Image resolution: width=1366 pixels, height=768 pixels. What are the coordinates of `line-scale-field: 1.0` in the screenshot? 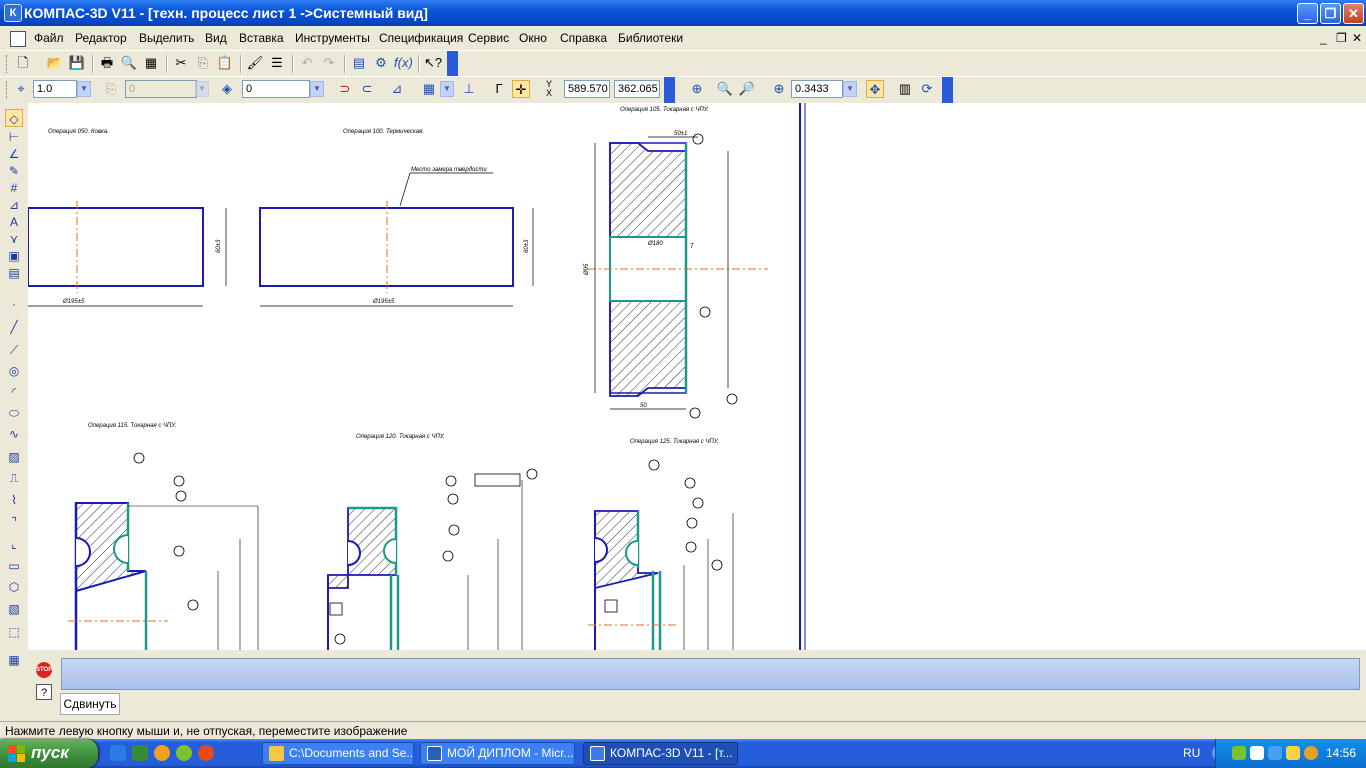 It's located at (55, 89).